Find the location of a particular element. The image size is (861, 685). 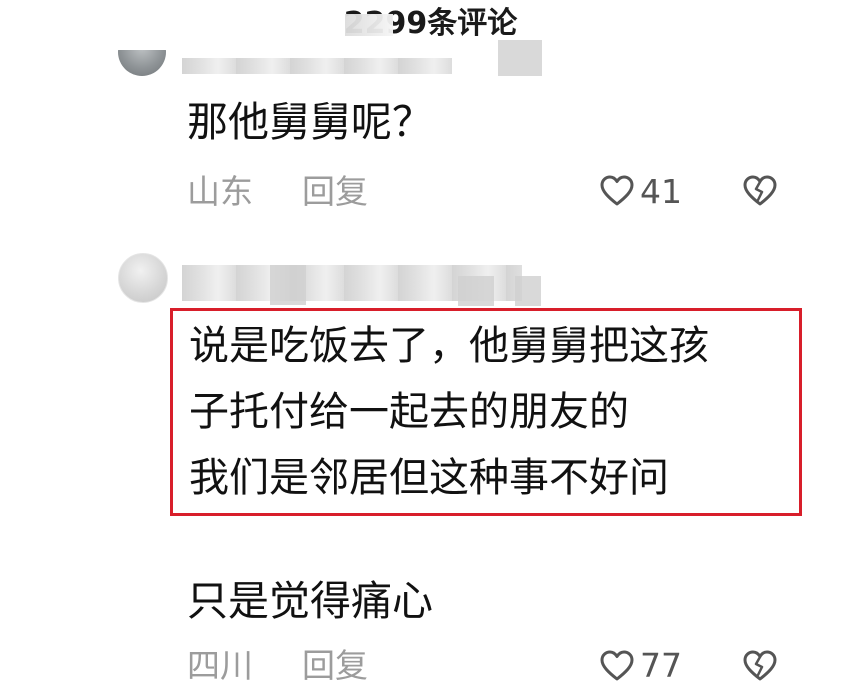

avatar is located at coordinates (143, 278).